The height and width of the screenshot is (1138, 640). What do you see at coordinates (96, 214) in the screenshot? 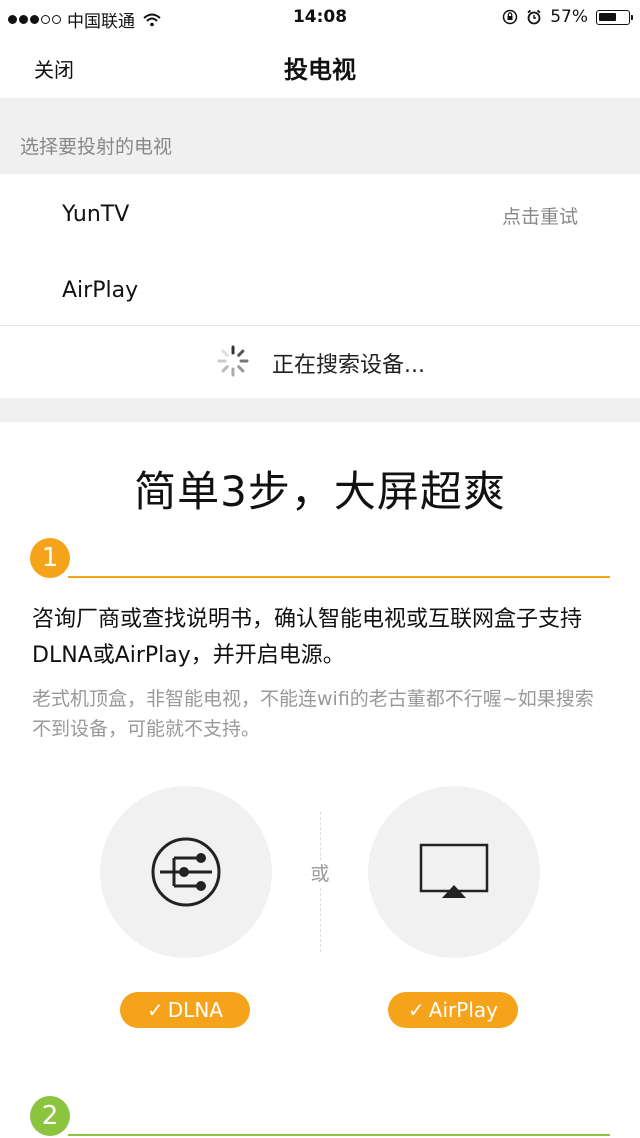
I see `device-name: YunTV` at bounding box center [96, 214].